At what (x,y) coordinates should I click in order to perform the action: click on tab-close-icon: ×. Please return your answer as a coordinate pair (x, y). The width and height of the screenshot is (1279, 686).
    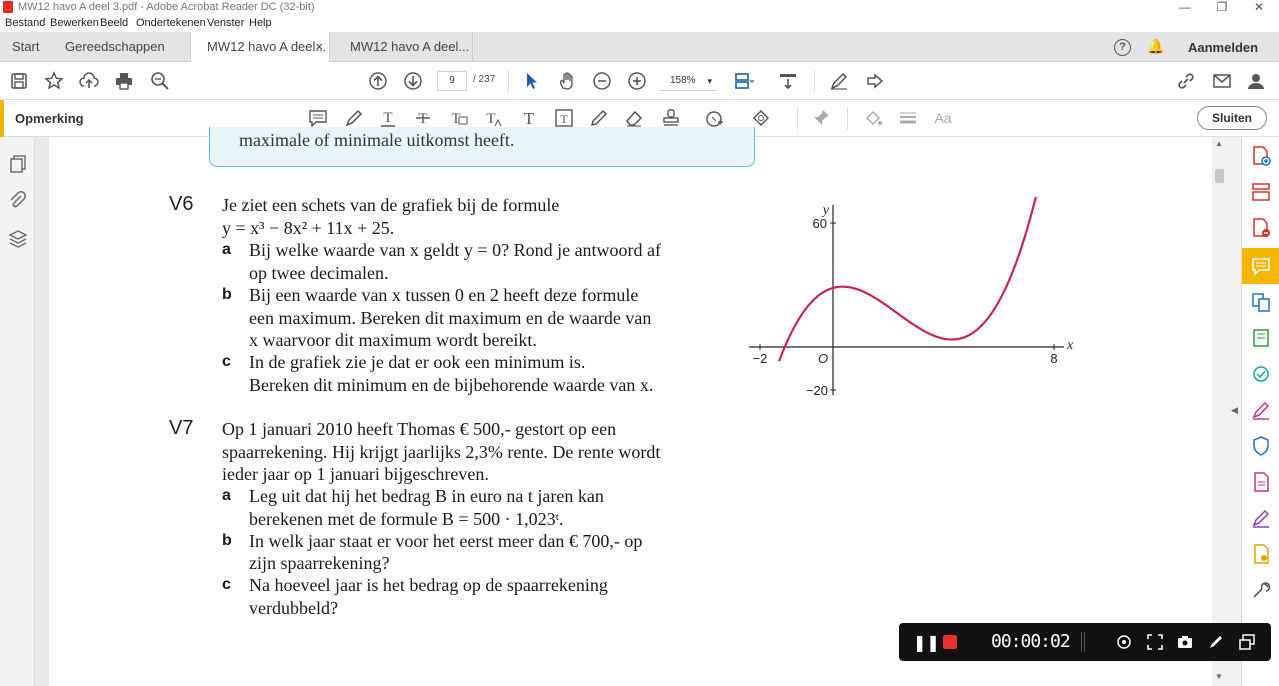
    Looking at the image, I should click on (319, 47).